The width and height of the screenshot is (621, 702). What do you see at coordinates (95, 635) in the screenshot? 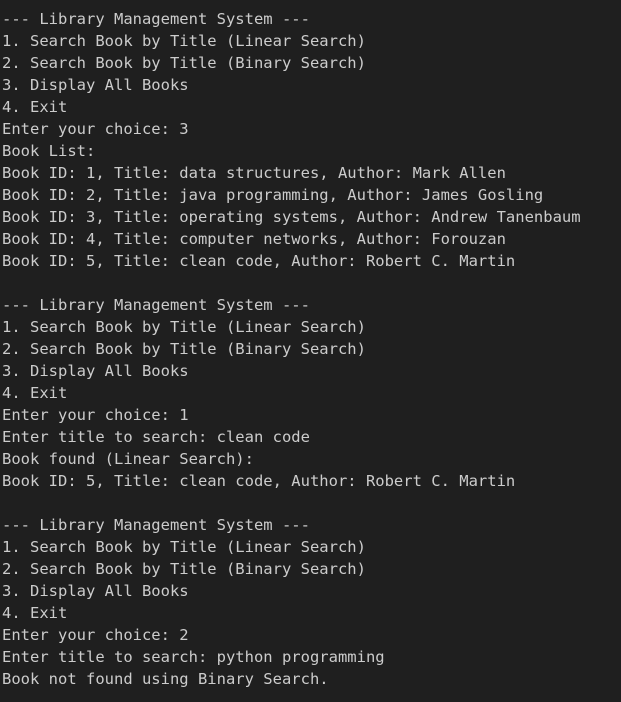
I see `choice-prompt: Enter your choice: 2` at bounding box center [95, 635].